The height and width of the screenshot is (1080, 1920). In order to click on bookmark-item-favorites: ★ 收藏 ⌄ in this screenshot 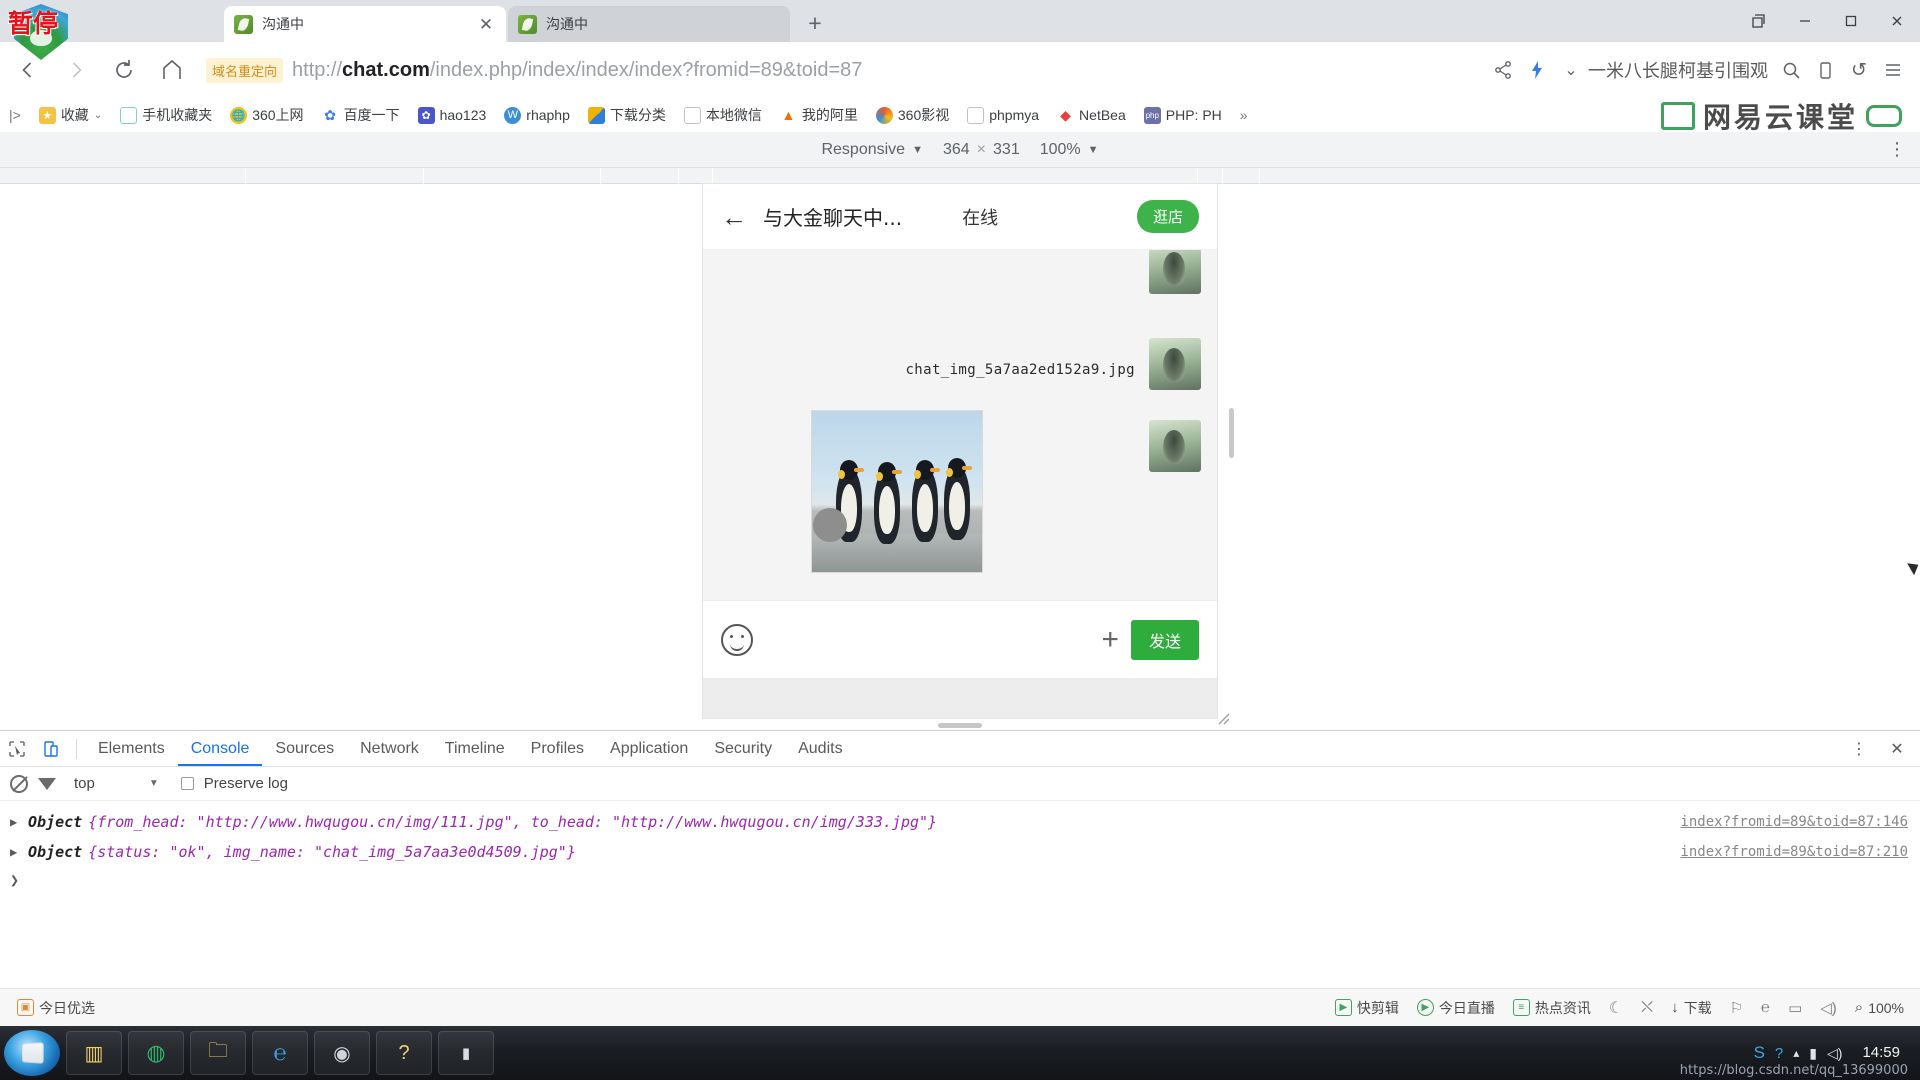, I will do `click(70, 115)`.